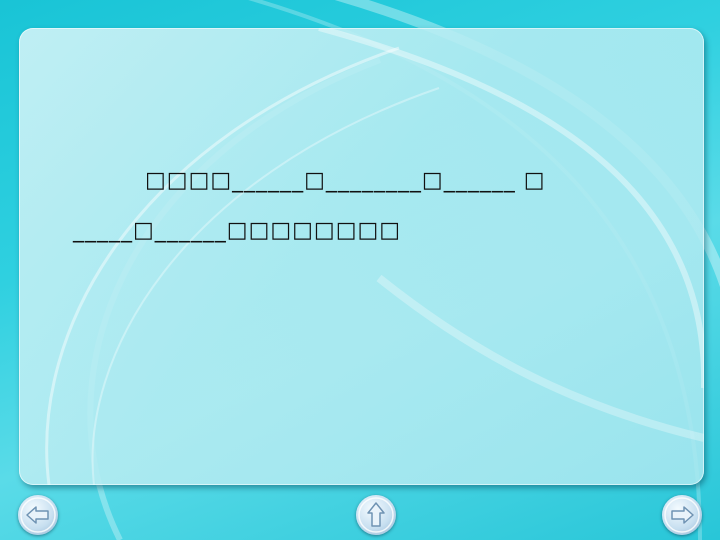  I want to click on right-arrow-icon, so click(682, 515).